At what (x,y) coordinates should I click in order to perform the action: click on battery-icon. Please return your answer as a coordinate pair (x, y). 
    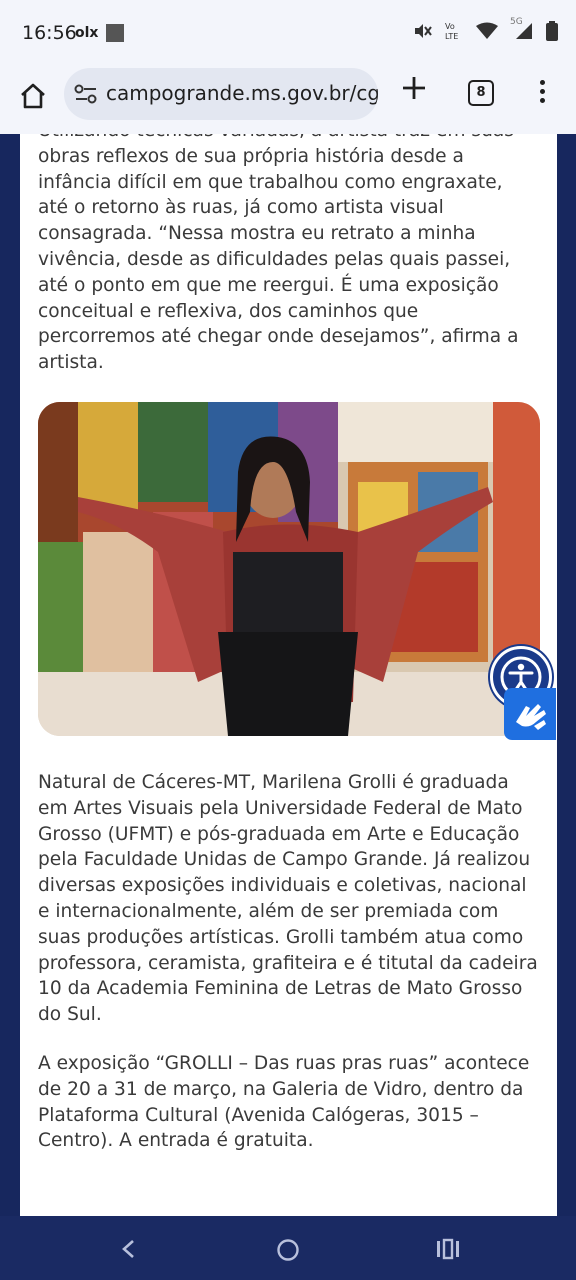
    Looking at the image, I should click on (552, 31).